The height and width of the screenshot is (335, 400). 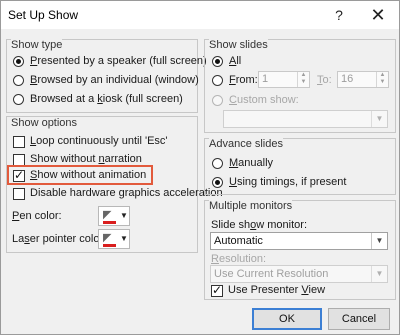 What do you see at coordinates (363, 79) in the screenshot?
I see `to-slide-spinner: 16 ▲ ▼` at bounding box center [363, 79].